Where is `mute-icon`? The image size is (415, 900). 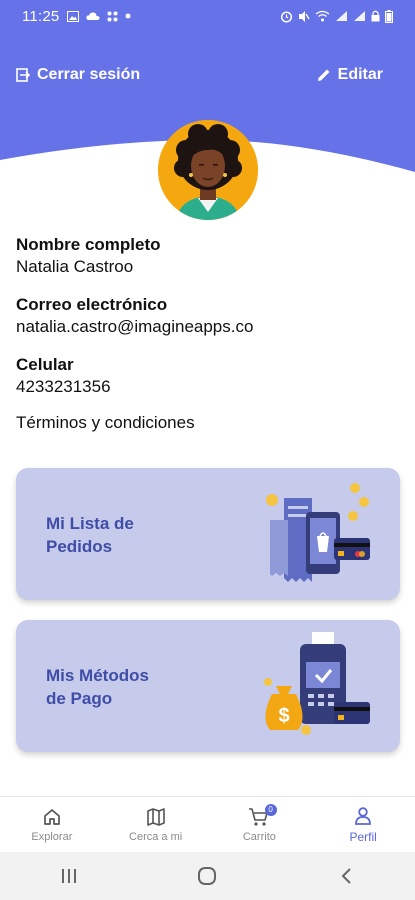
mute-icon is located at coordinates (304, 16).